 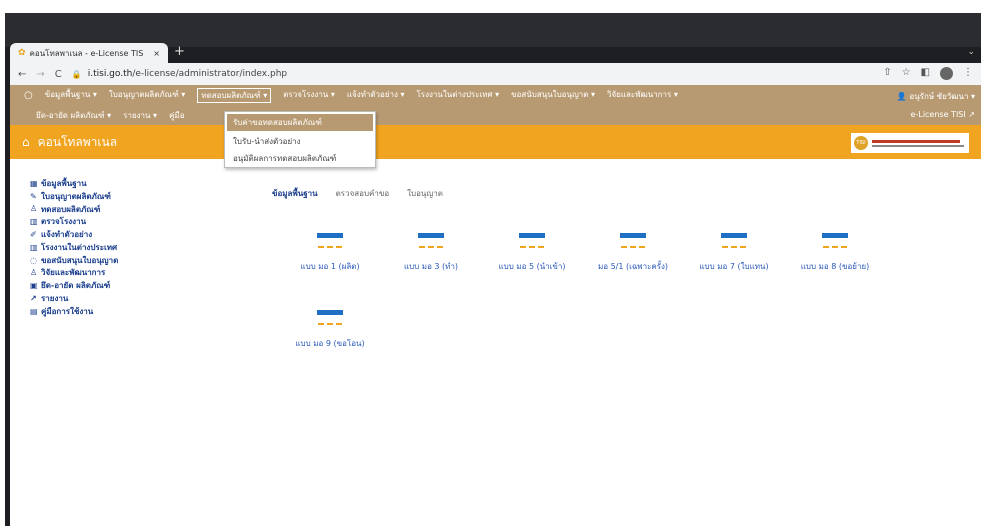 What do you see at coordinates (835, 266) in the screenshot?
I see `form-label: แบบ มอ 8 (ขอย้าย)` at bounding box center [835, 266].